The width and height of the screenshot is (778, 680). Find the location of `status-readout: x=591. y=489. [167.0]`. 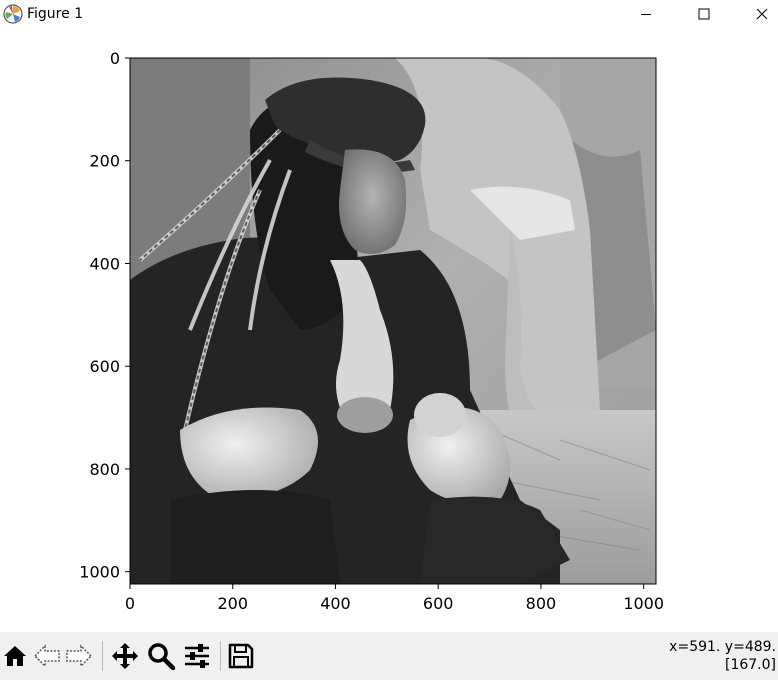

status-readout: x=591. y=489. [167.0] is located at coordinates (722, 656).